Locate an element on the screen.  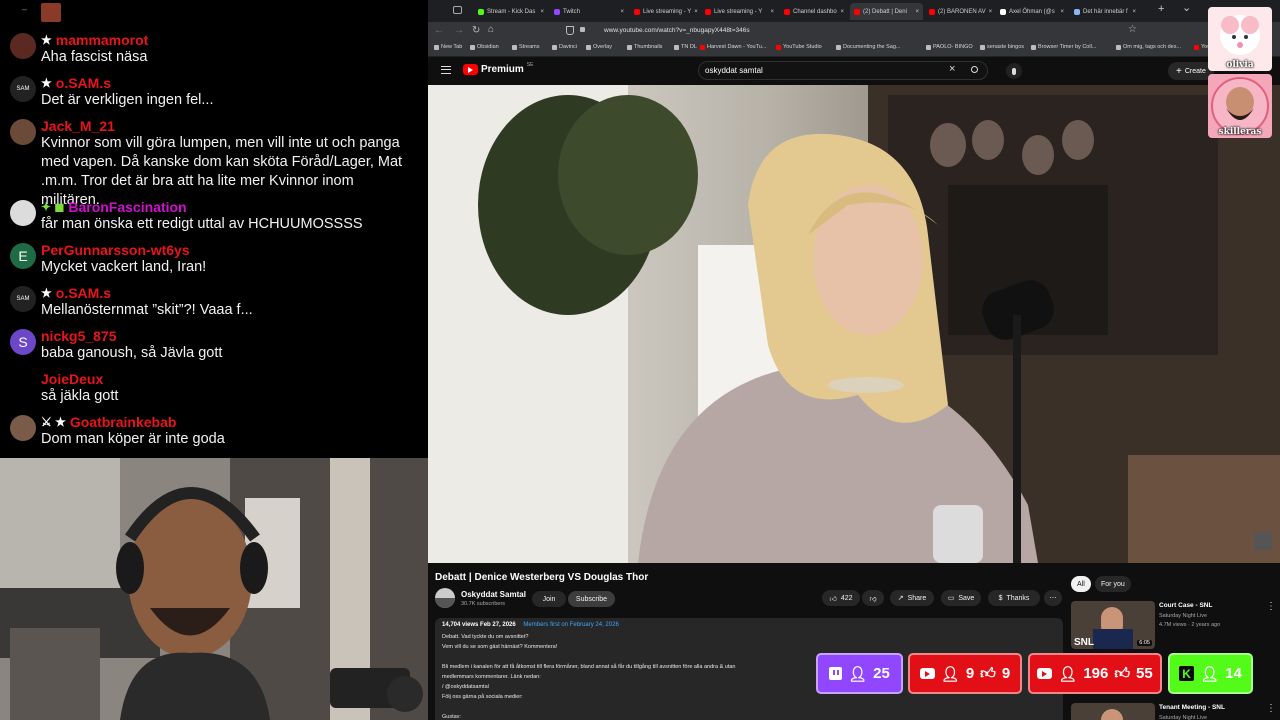
twitch-viewer-count: 25 is located at coordinates (881, 673).